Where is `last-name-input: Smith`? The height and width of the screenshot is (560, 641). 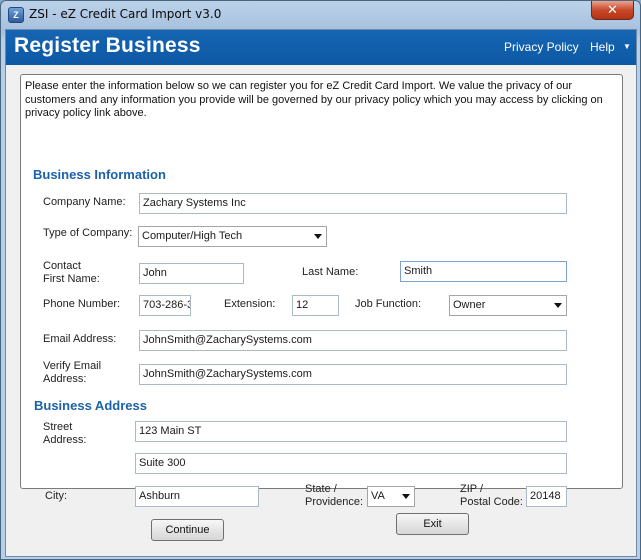
last-name-input: Smith is located at coordinates (483, 271).